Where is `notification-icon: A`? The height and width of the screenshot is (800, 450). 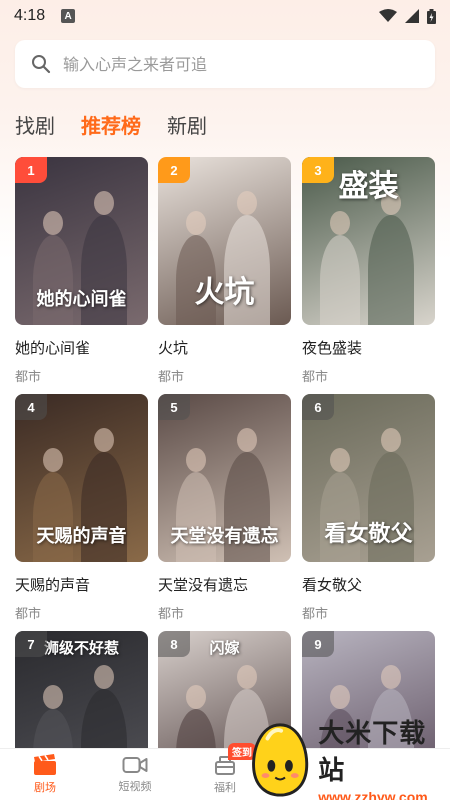 notification-icon: A is located at coordinates (68, 16).